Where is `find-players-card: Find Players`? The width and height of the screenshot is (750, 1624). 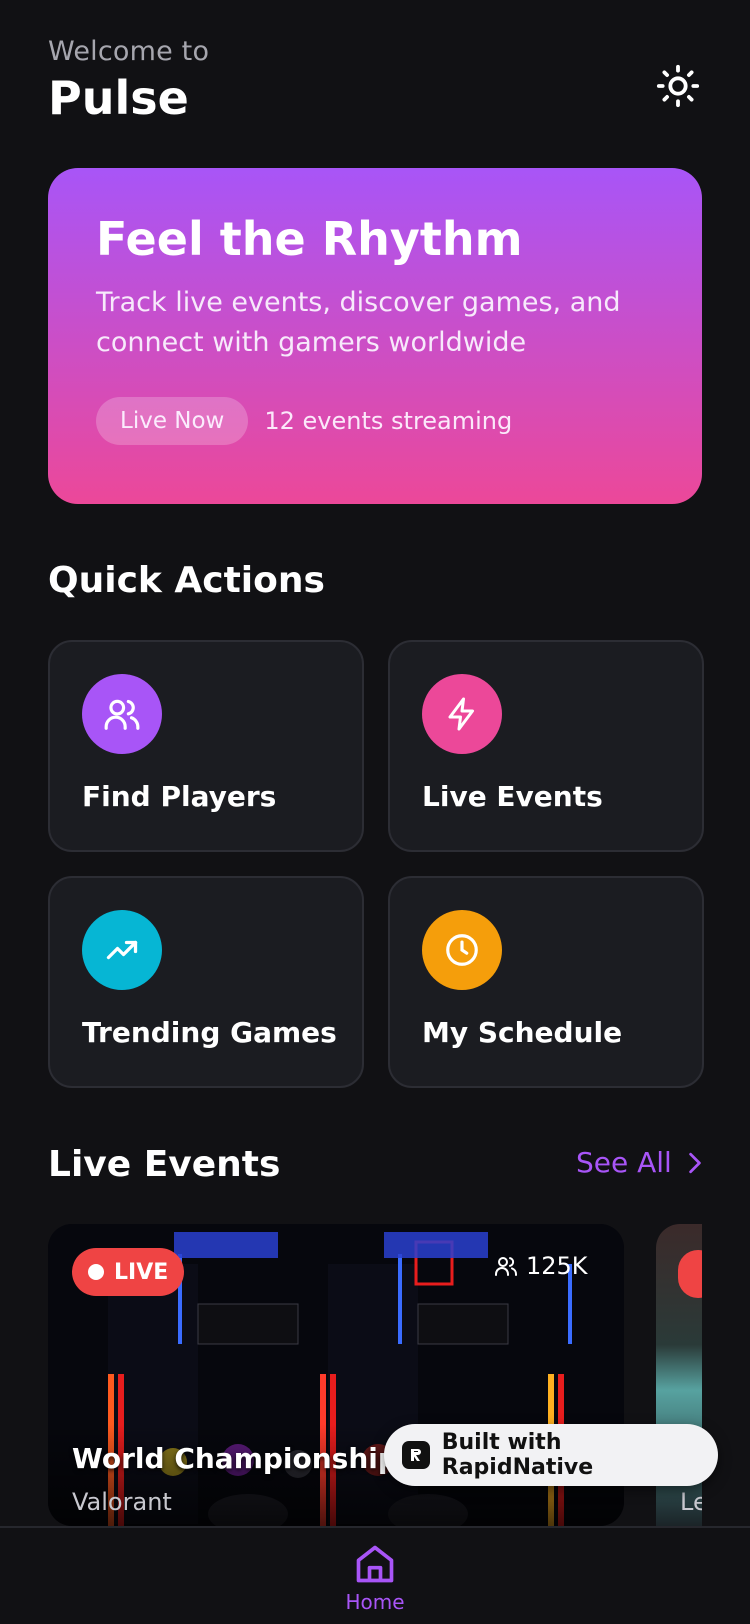 find-players-card: Find Players is located at coordinates (206, 746).